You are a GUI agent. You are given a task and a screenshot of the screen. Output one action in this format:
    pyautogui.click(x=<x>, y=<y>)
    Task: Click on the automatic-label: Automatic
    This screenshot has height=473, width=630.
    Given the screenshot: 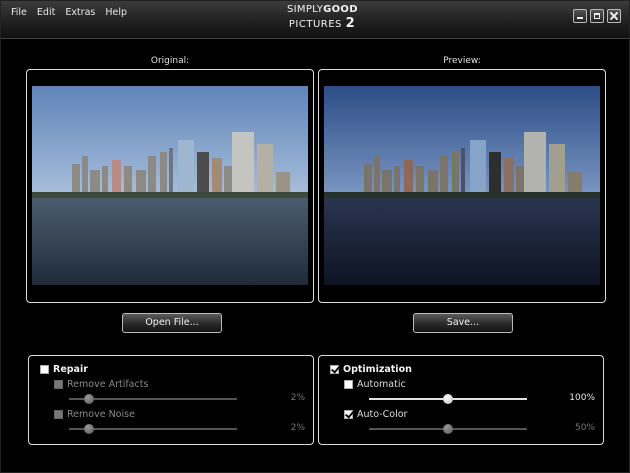 What is the action you would take?
    pyautogui.click(x=381, y=384)
    